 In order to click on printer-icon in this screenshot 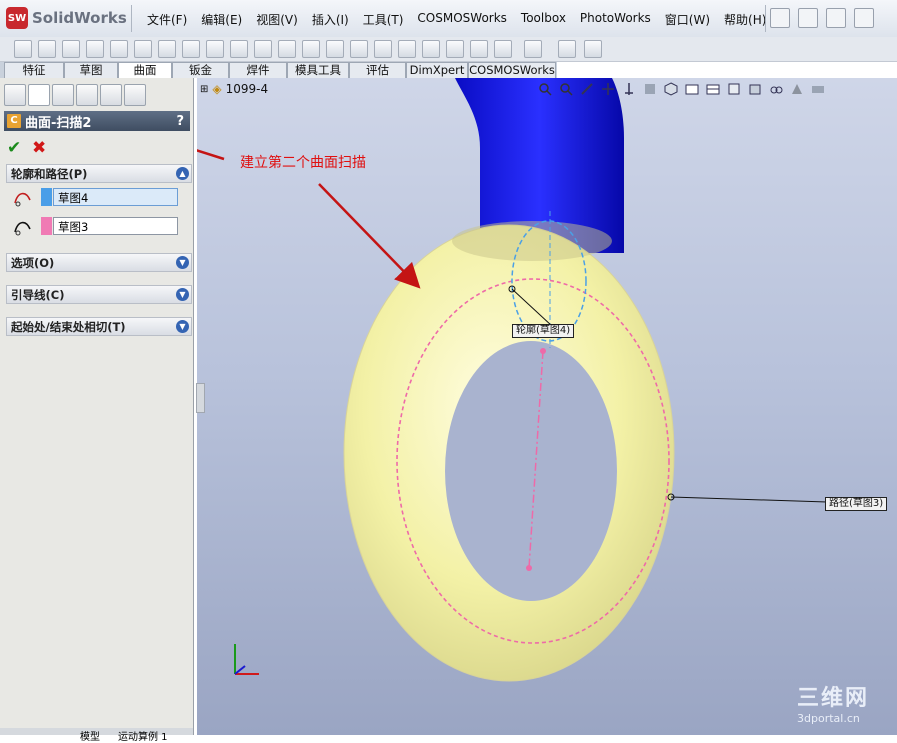, I will do `click(818, 89)`.